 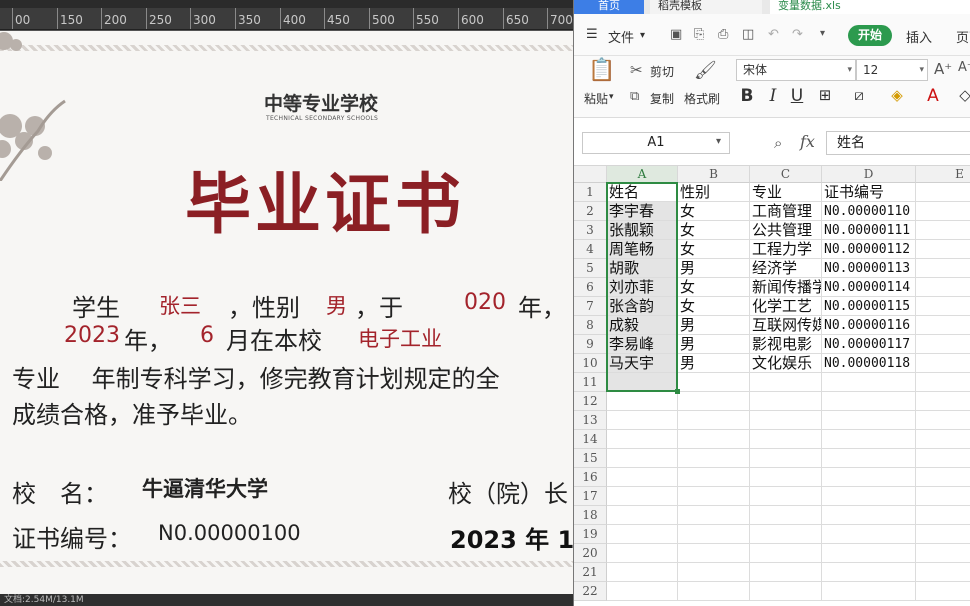 What do you see at coordinates (642, 344) in the screenshot?
I see `cell-a9: 李易峰` at bounding box center [642, 344].